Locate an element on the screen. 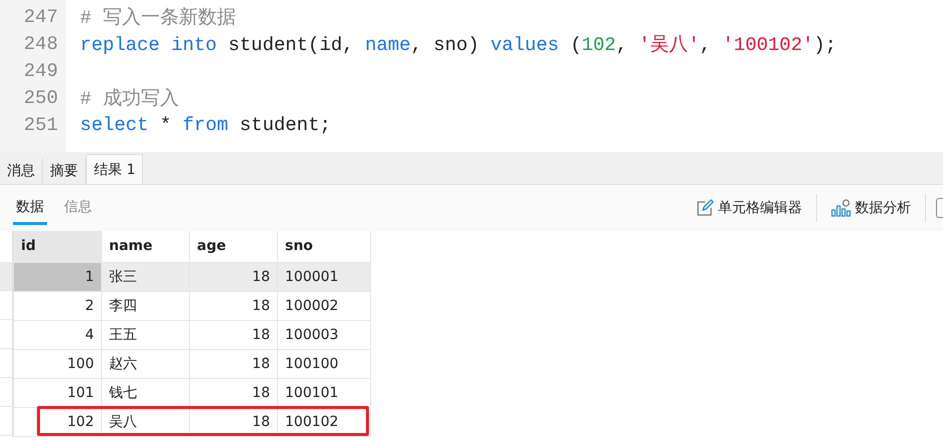 Image resolution: width=943 pixels, height=440 pixels. table-row: 102 吴八 18 100102 is located at coordinates (192, 421).